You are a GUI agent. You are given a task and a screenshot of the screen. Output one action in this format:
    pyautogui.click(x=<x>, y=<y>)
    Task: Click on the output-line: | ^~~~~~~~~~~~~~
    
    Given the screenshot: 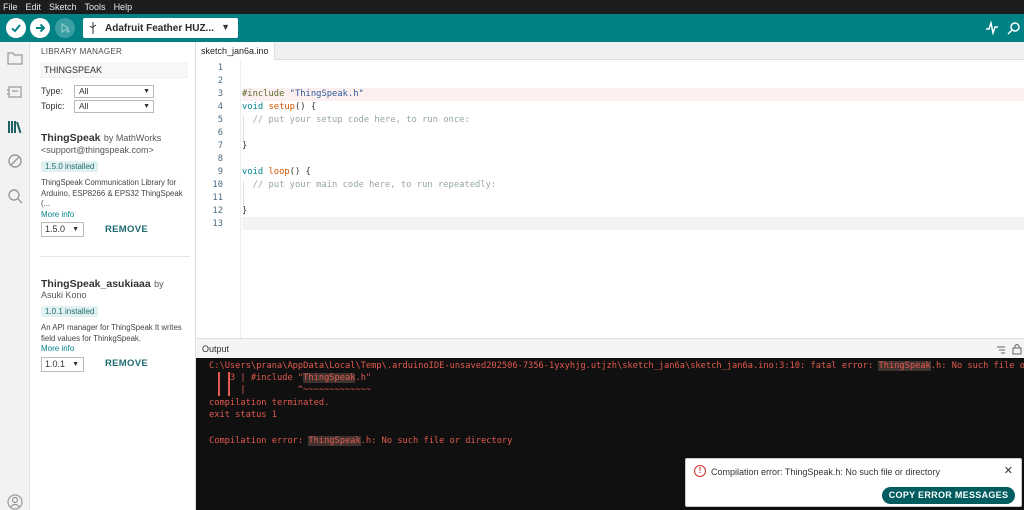 What is the action you would take?
    pyautogui.click(x=290, y=390)
    